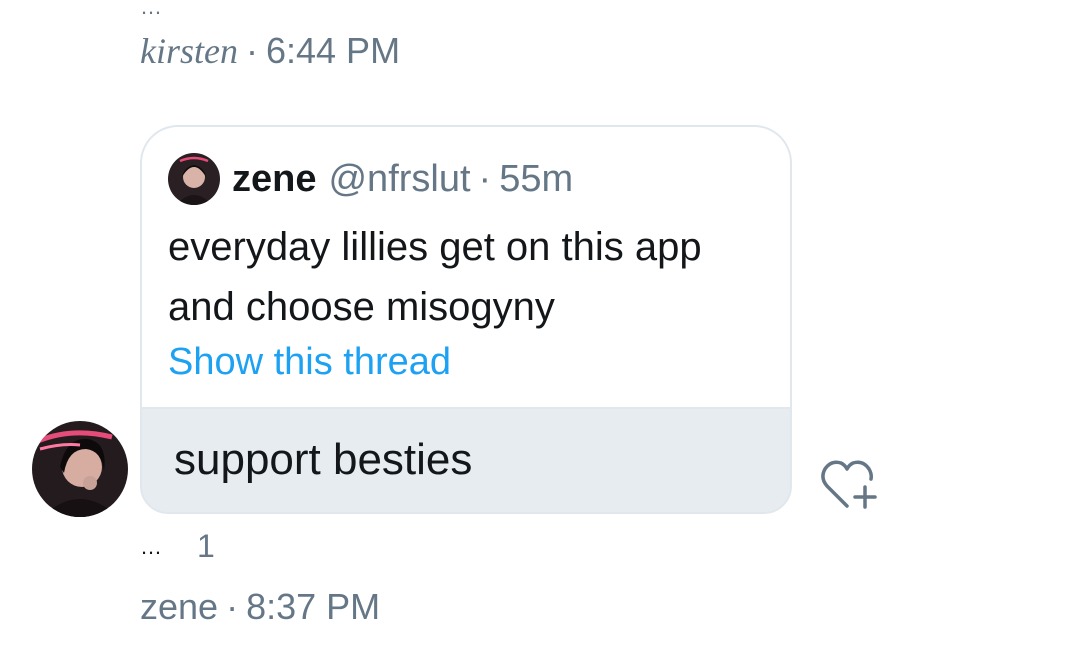 This screenshot has width=1080, height=670. What do you see at coordinates (194, 179) in the screenshot?
I see `quoted-tweet-avatar` at bounding box center [194, 179].